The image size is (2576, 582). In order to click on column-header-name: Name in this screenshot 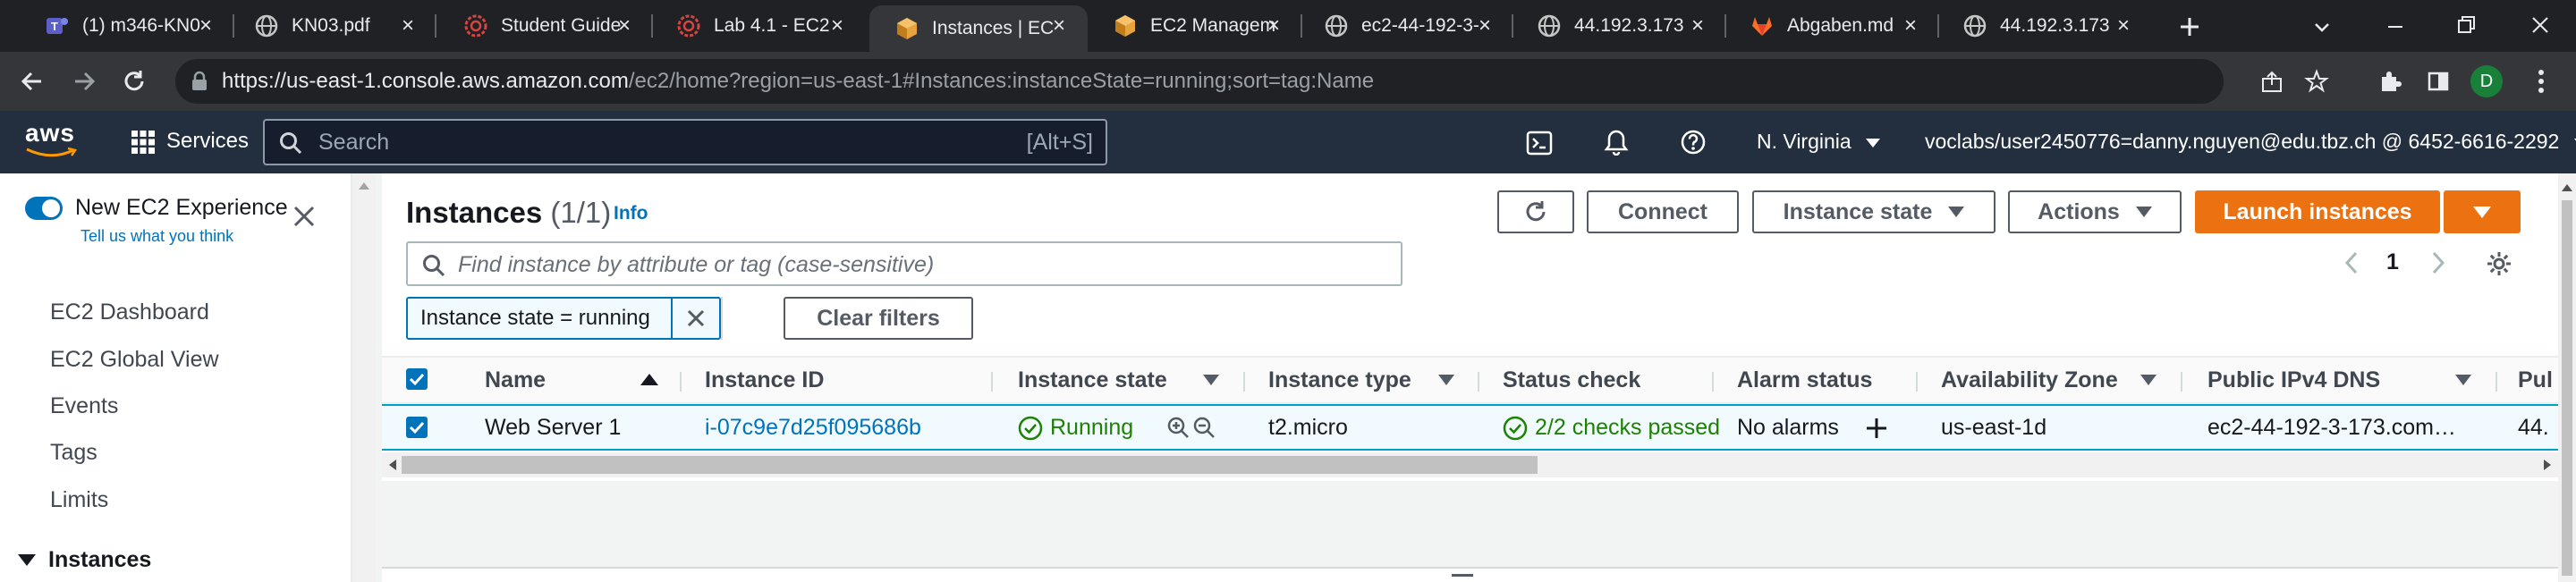, I will do `click(515, 380)`.